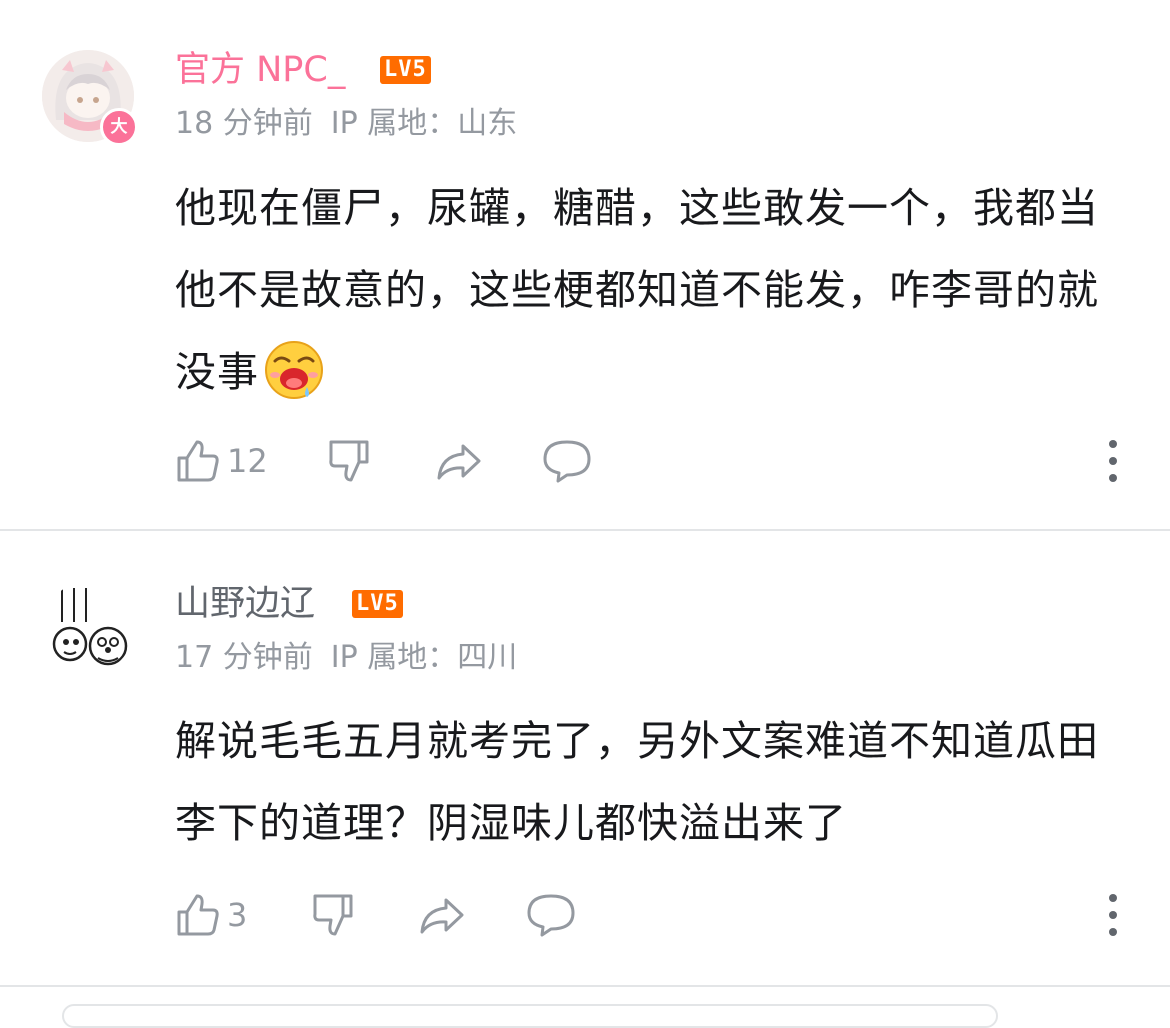 This screenshot has width=1170, height=1028. Describe the element at coordinates (260, 70) in the screenshot. I see `username: 官方 NPC_` at that location.